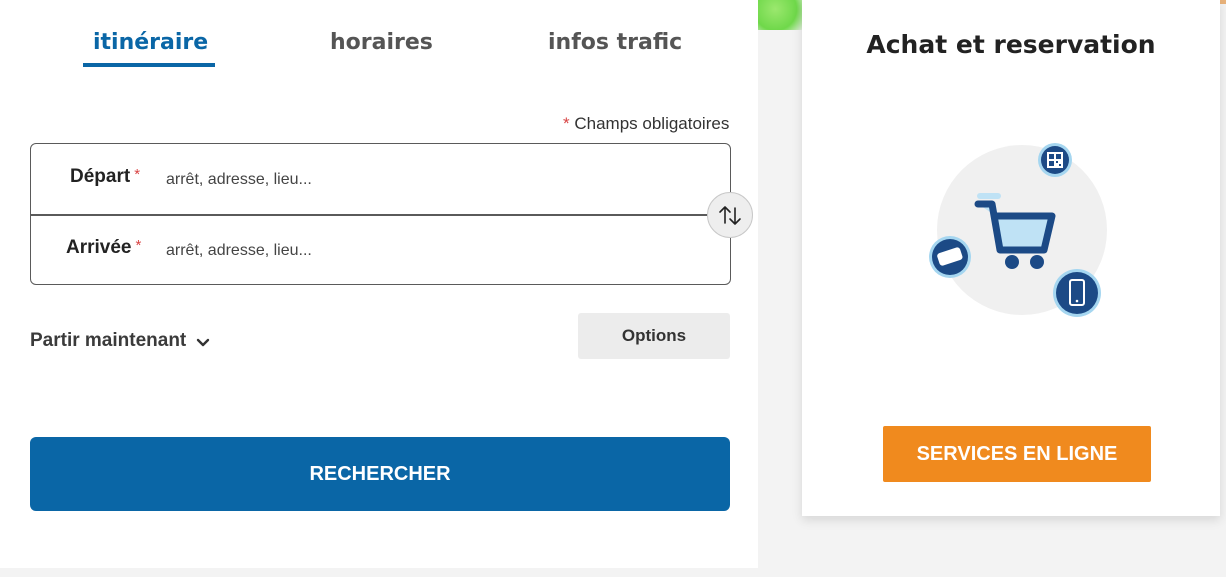 The image size is (1226, 577). What do you see at coordinates (652, 123) in the screenshot?
I see `required-note-text: Champs obligatoires` at bounding box center [652, 123].